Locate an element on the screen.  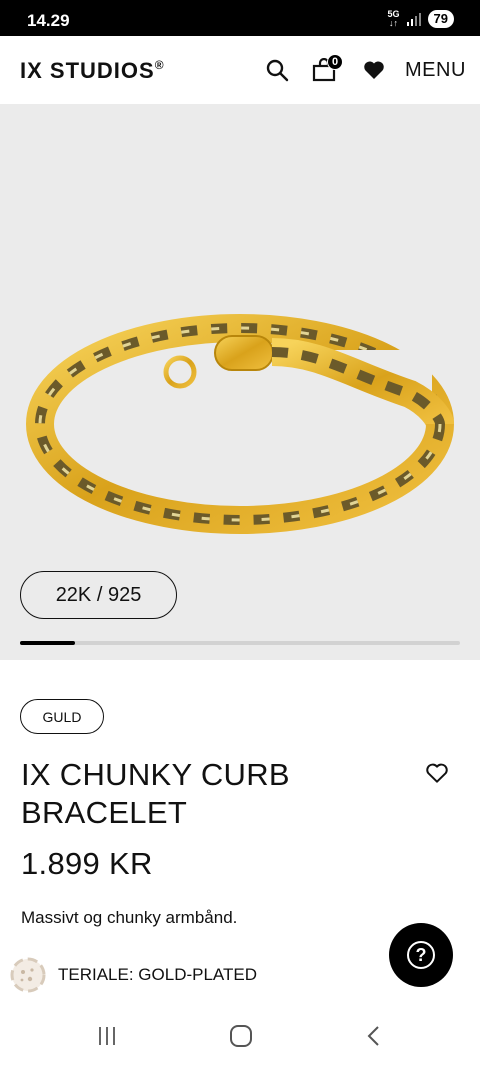
help-button: ? is located at coordinates (421, 955).